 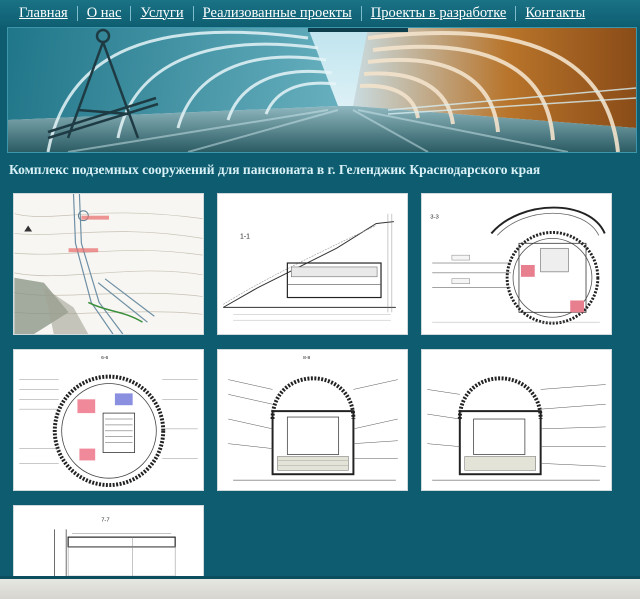 I want to click on thumb-caption: 6-6, so click(x=104, y=358).